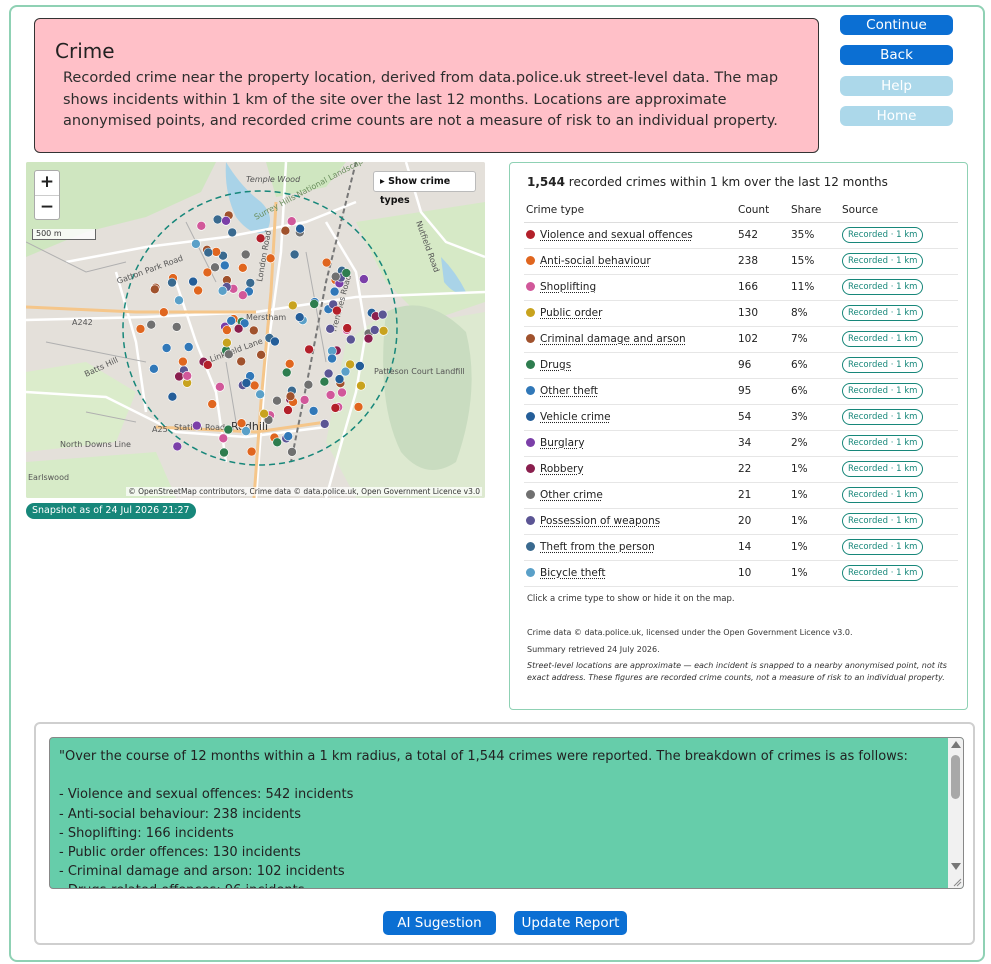 This screenshot has height=964, width=991. I want to click on crime-type-link: Shoplifting, so click(568, 287).